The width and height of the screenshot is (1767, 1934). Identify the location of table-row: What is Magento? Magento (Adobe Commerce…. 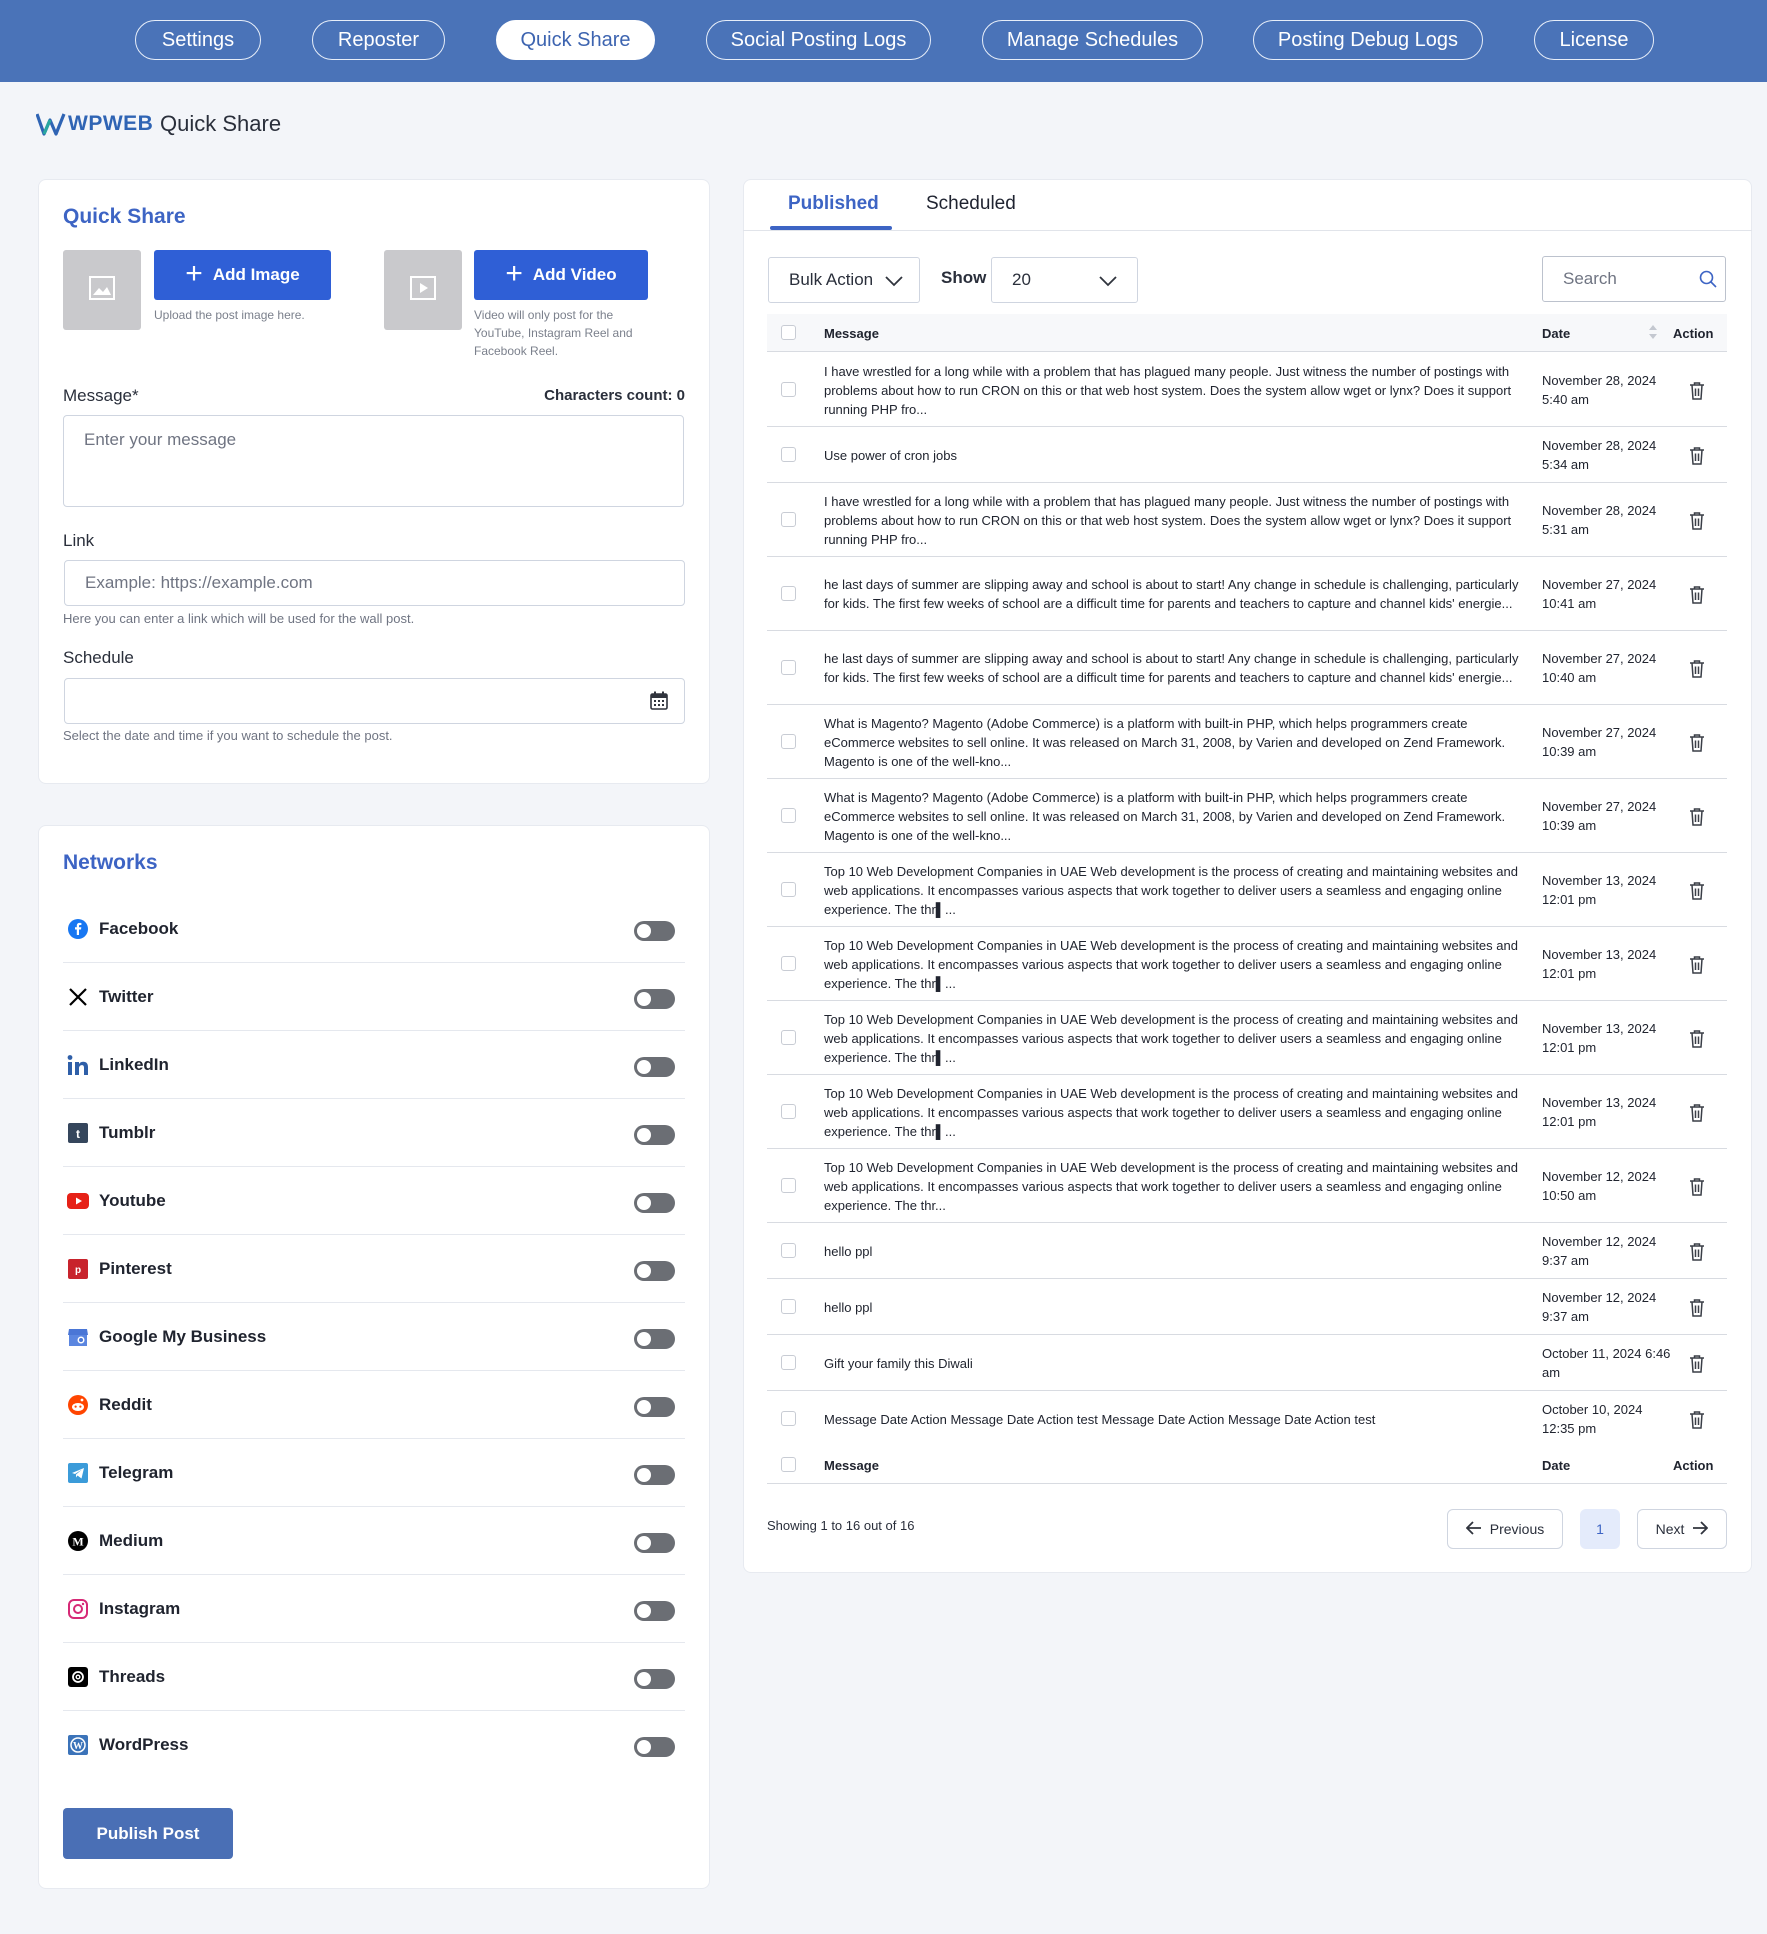
(1247, 742).